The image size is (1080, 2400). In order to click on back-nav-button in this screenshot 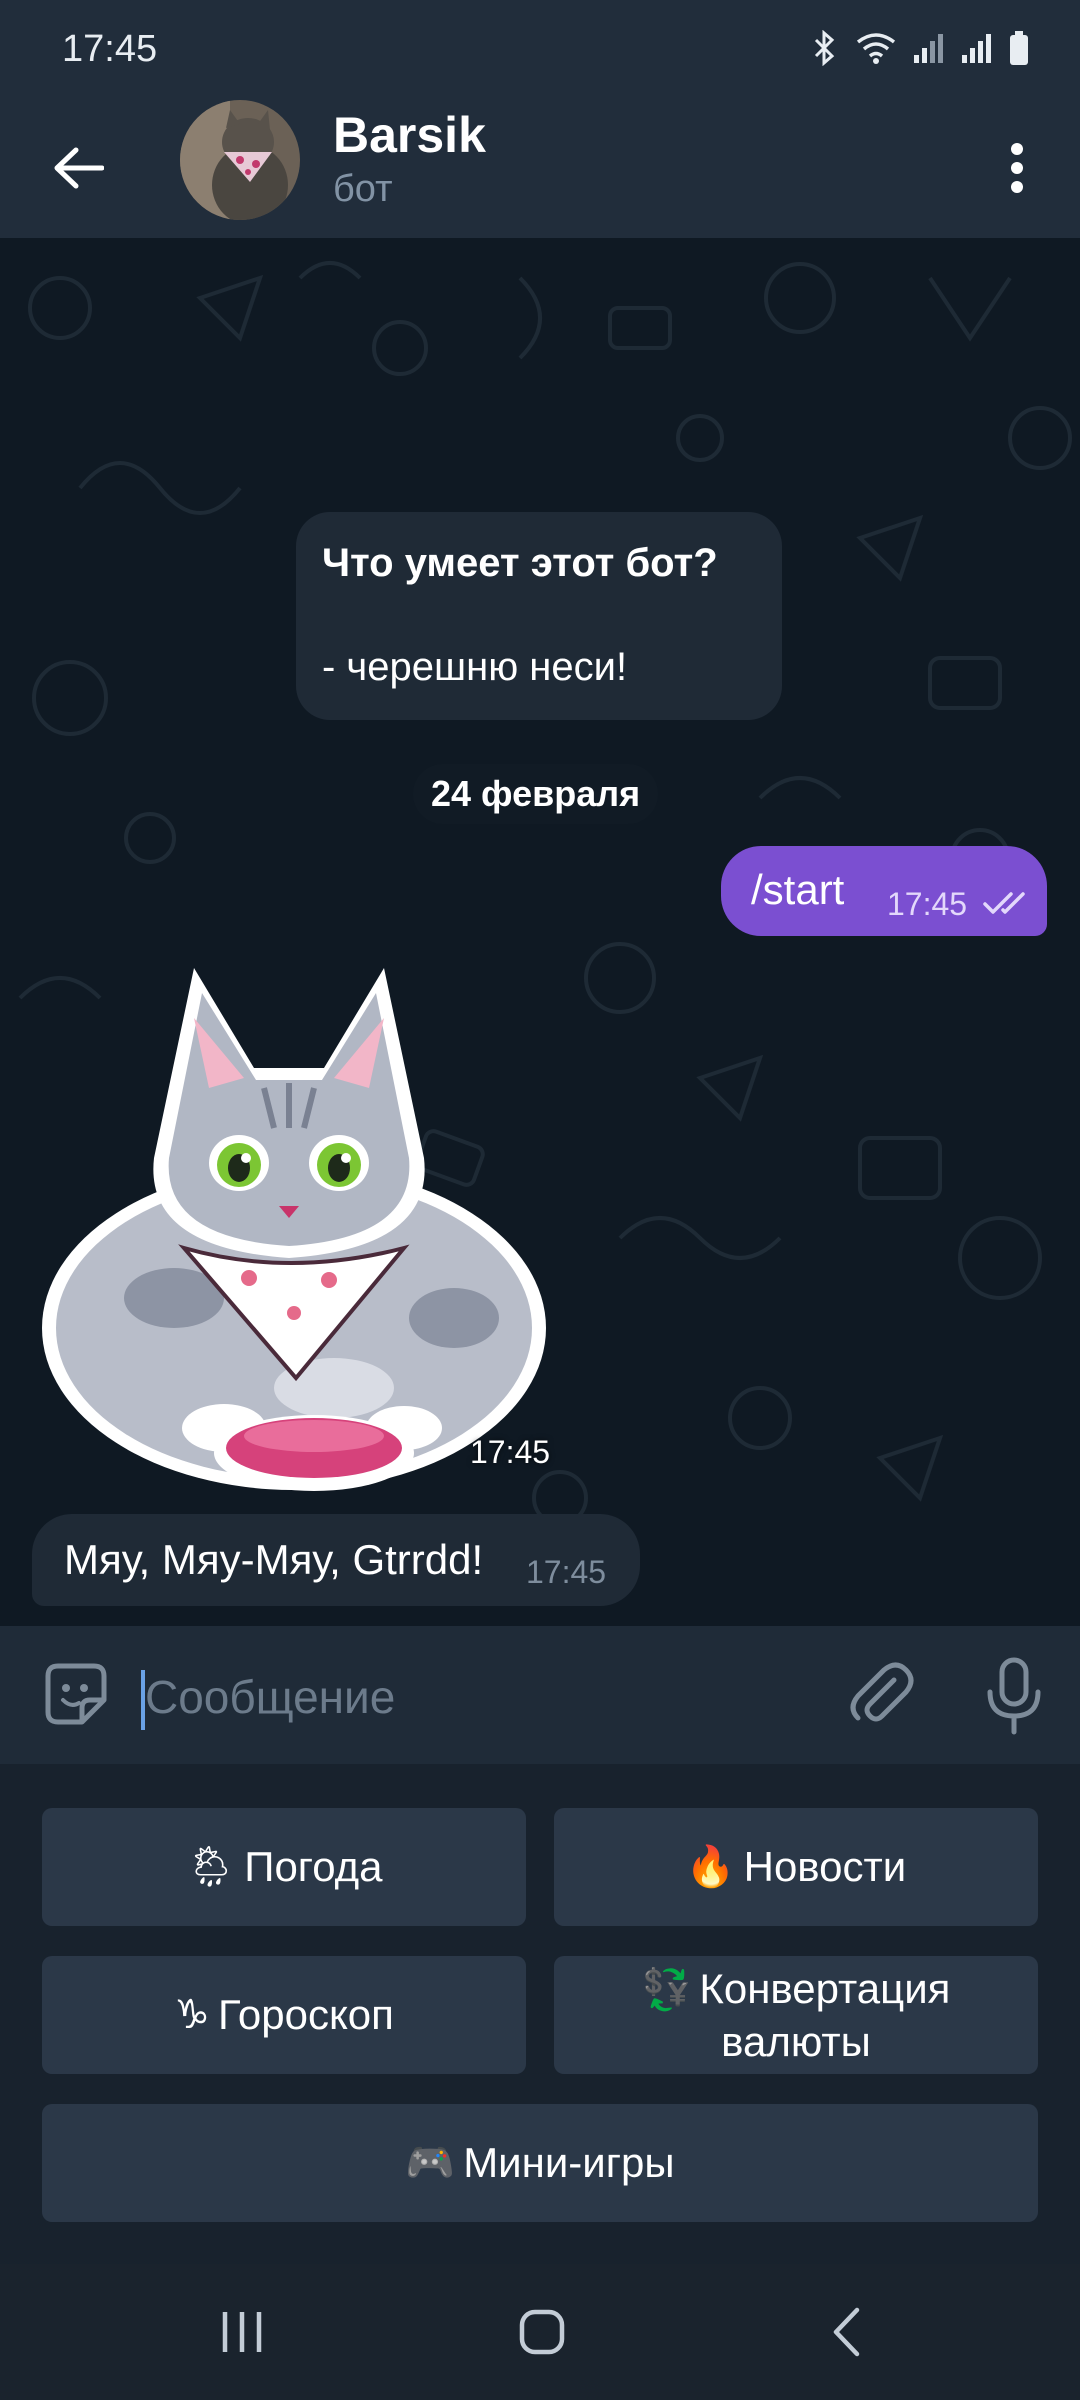, I will do `click(846, 2332)`.